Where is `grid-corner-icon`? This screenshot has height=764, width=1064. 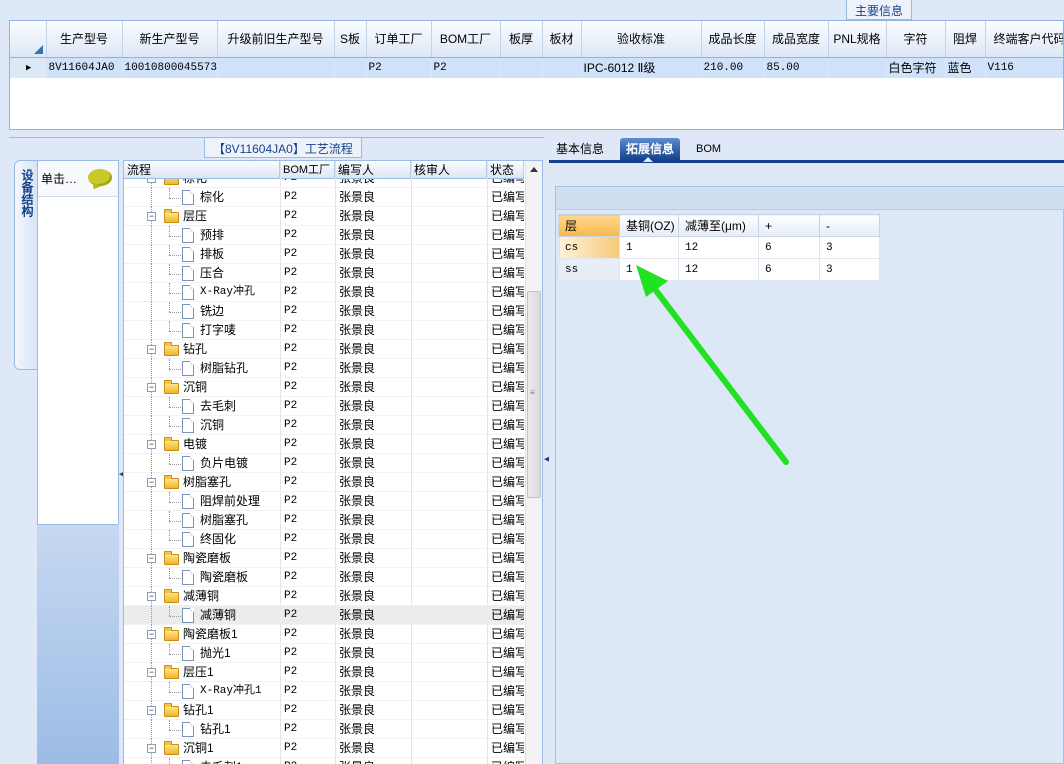
grid-corner-icon is located at coordinates (28, 39).